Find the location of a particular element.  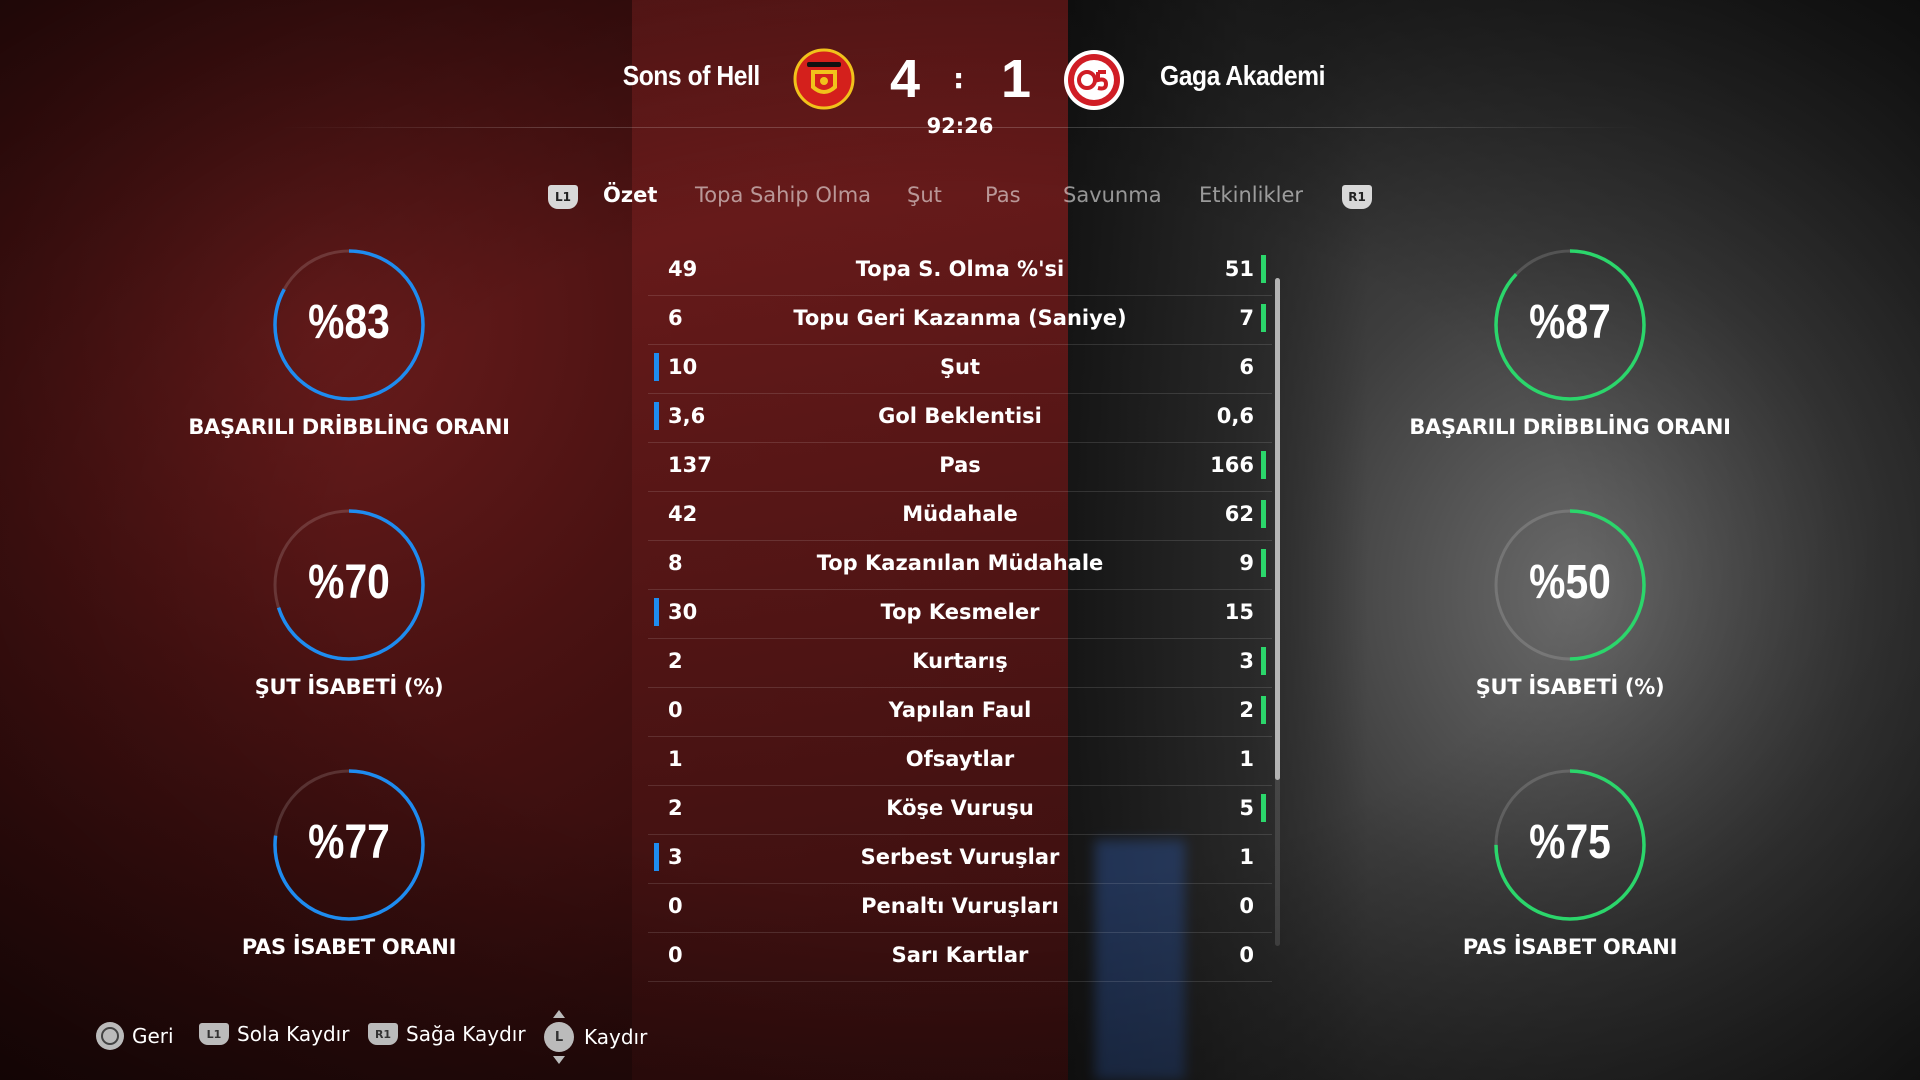

scroll-left-hint: L1 Sola Kaydır is located at coordinates (274, 1034).